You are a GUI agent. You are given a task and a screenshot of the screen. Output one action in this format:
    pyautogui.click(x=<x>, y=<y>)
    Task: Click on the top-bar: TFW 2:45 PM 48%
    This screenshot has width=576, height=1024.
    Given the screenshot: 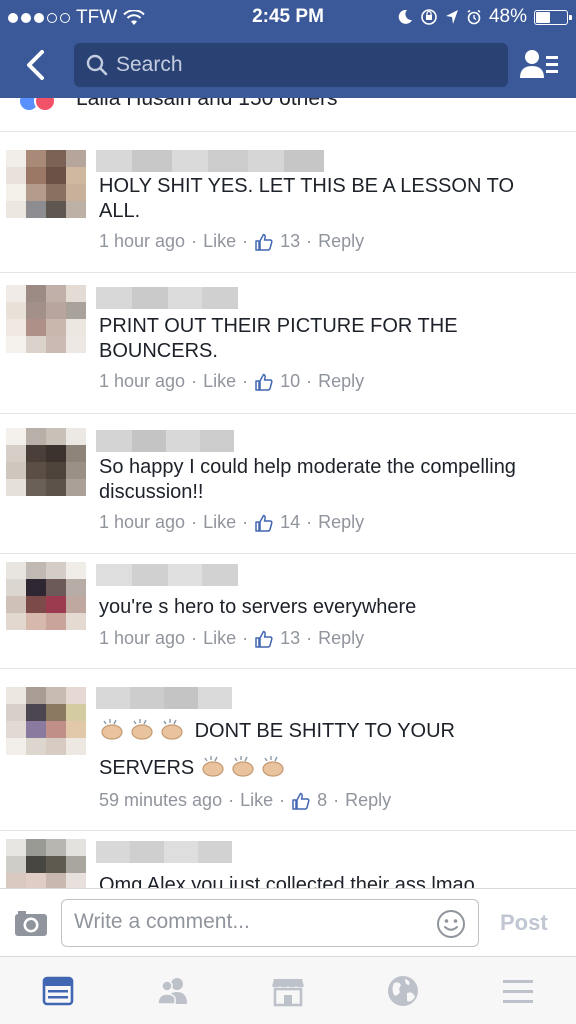 What is the action you would take?
    pyautogui.click(x=288, y=49)
    